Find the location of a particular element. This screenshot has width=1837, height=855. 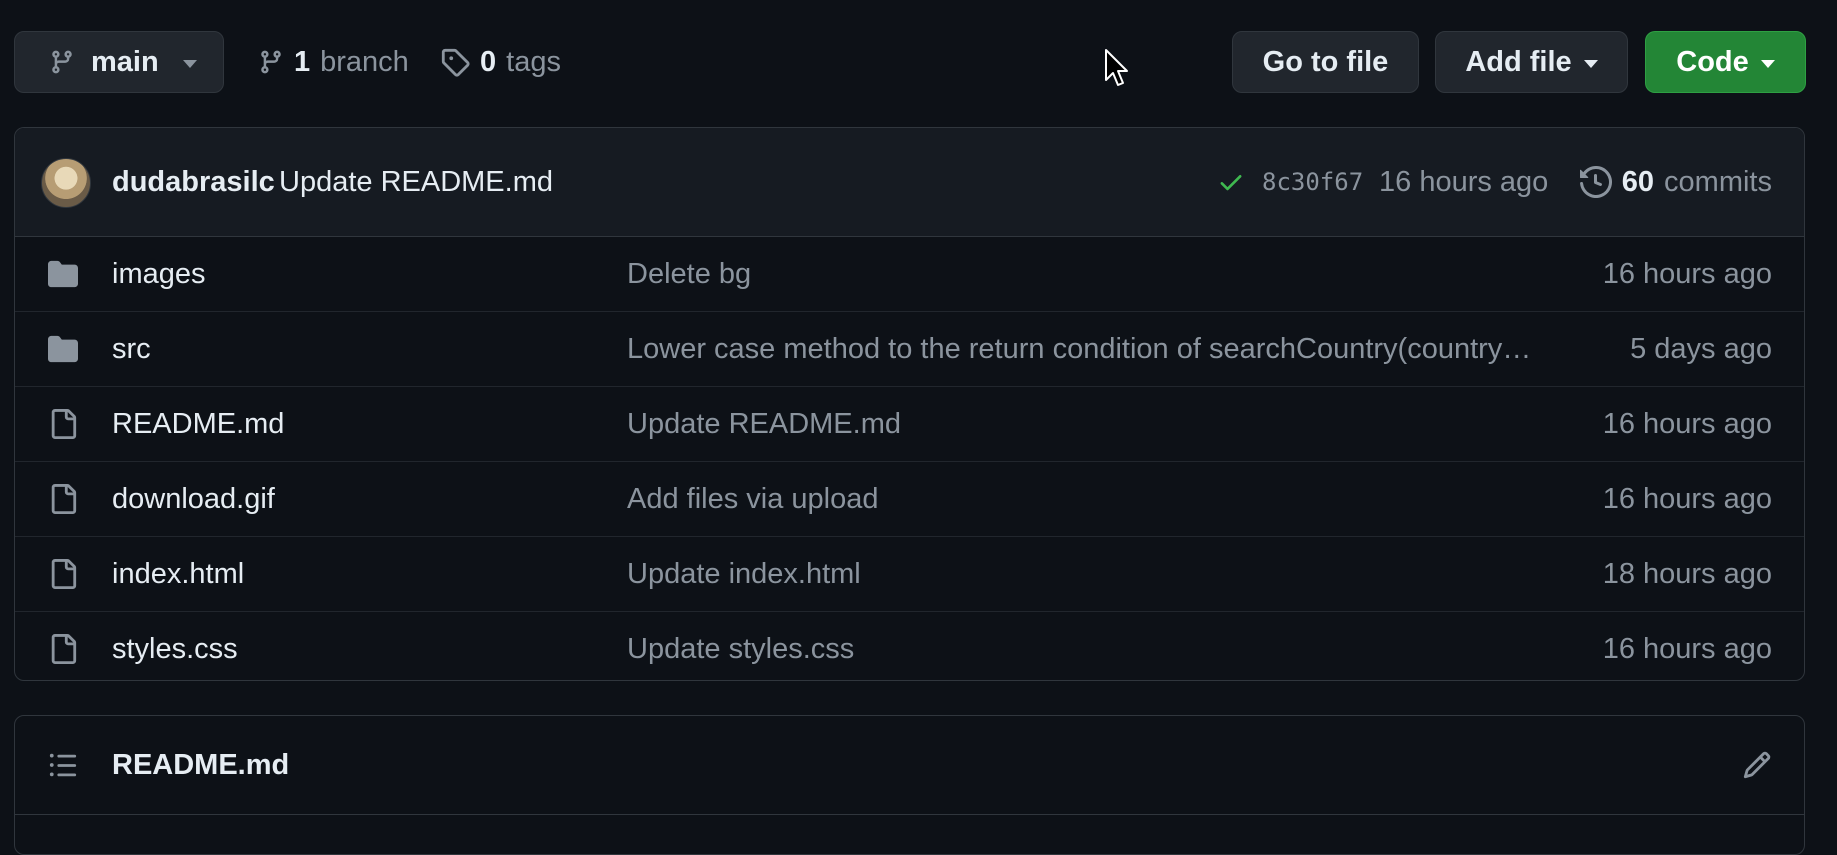

readme-header: README.md is located at coordinates (909, 765).